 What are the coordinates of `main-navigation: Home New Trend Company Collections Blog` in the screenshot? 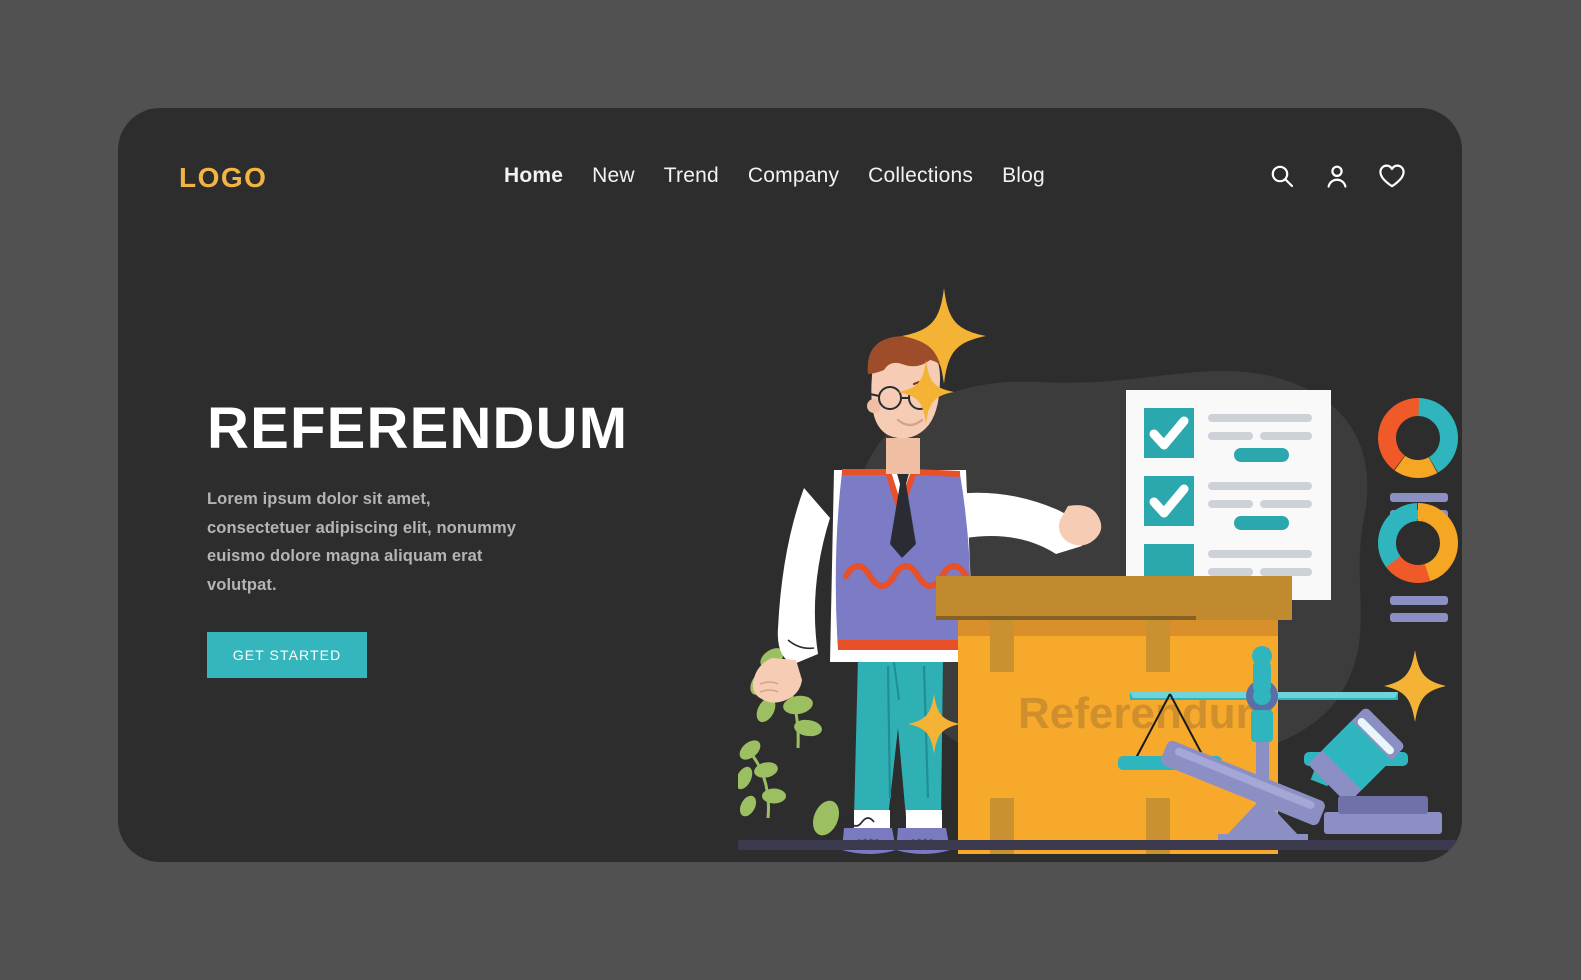 It's located at (774, 176).